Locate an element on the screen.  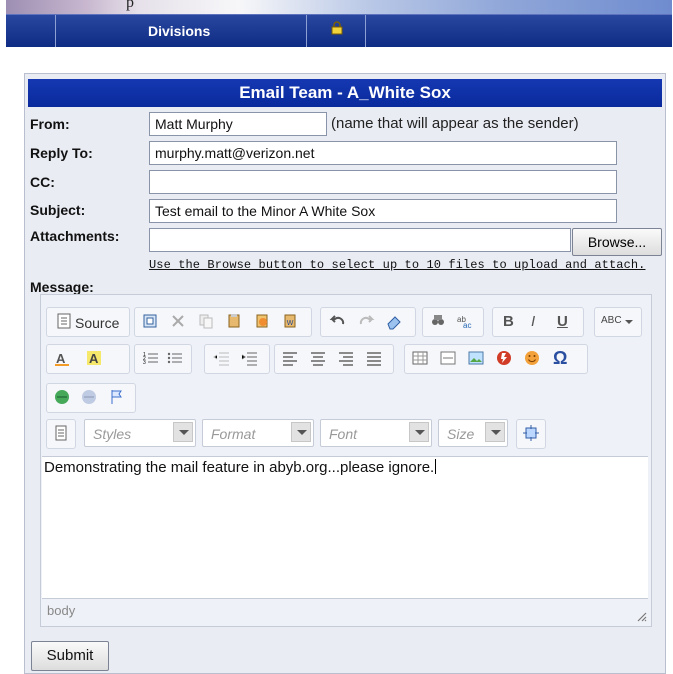
align-right-icon is located at coordinates (346, 358).